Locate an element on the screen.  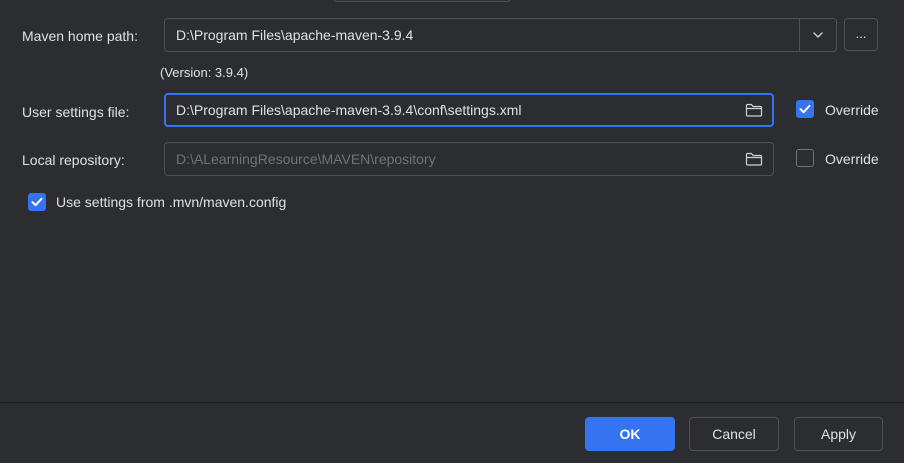
ok-button-label: OK is located at coordinates (630, 434).